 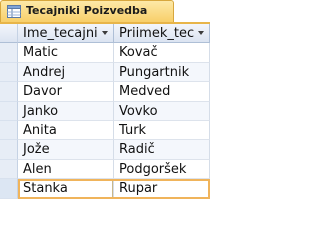 I want to click on table-row: Alen Podgoršek, so click(x=105, y=169).